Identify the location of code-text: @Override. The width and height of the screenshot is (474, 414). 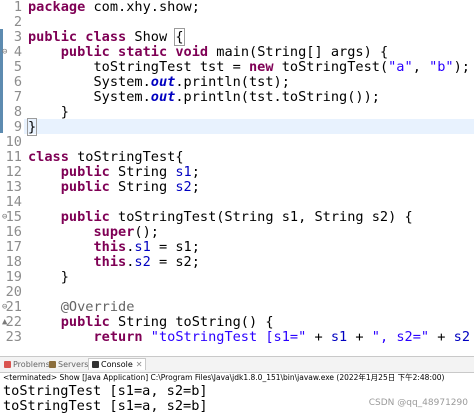
(97, 307).